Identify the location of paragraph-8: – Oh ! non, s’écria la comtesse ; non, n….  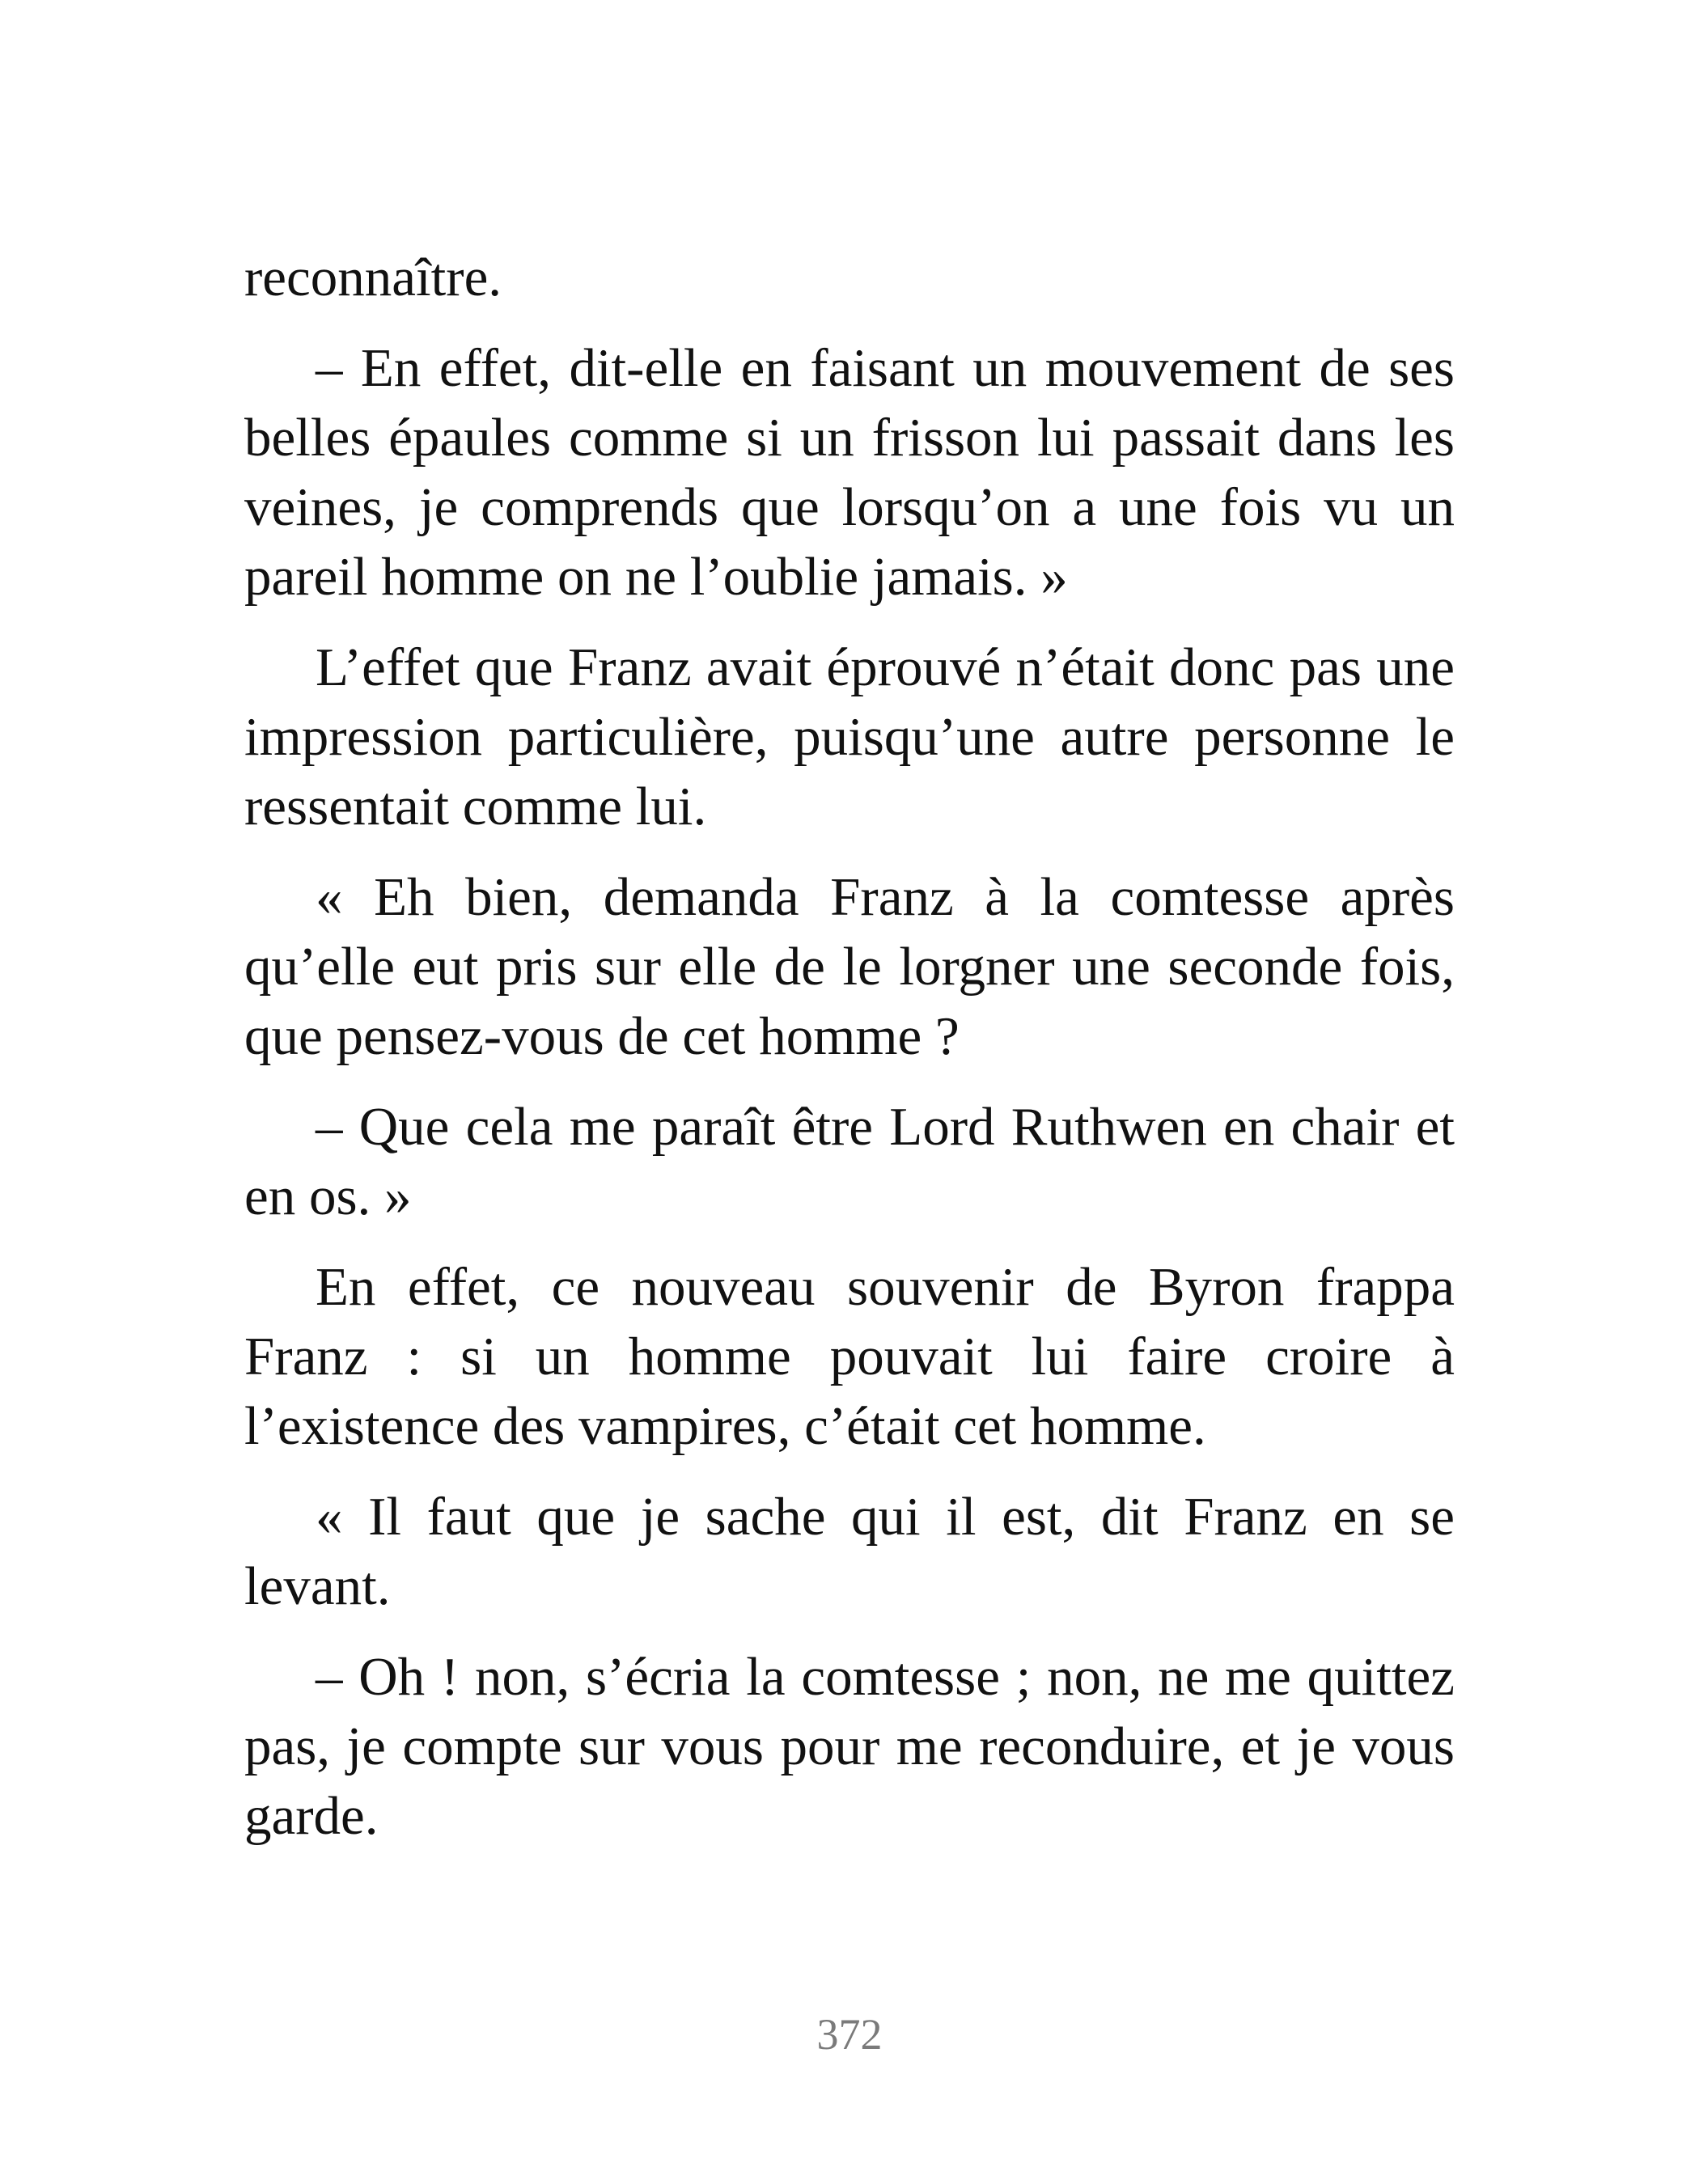
(849, 1746).